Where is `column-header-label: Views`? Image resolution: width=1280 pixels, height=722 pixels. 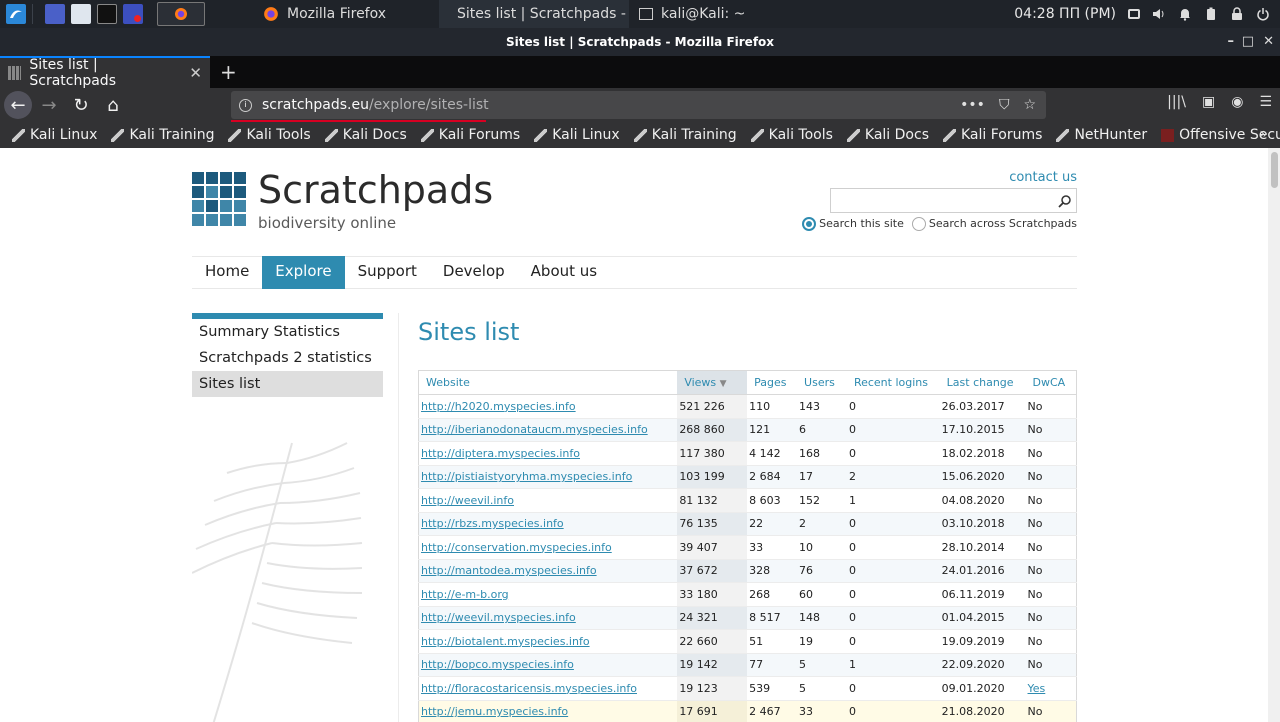 column-header-label: Views is located at coordinates (700, 382).